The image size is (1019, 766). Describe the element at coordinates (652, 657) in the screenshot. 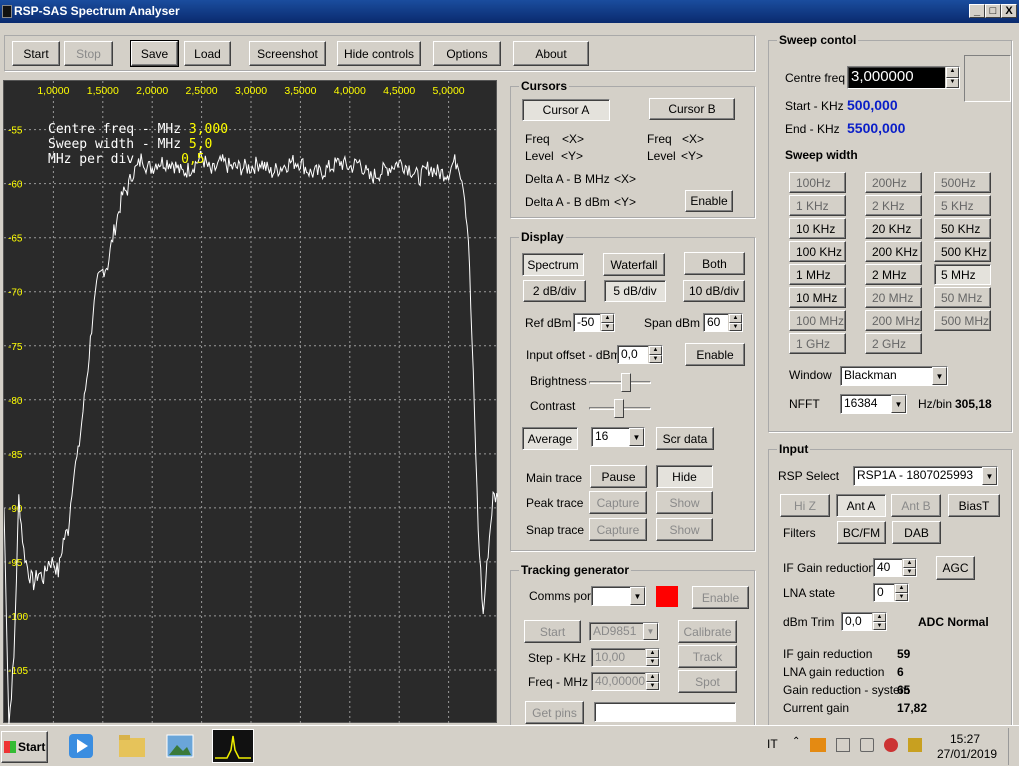

I see `step-khz-spinner: ▲ ▼` at that location.